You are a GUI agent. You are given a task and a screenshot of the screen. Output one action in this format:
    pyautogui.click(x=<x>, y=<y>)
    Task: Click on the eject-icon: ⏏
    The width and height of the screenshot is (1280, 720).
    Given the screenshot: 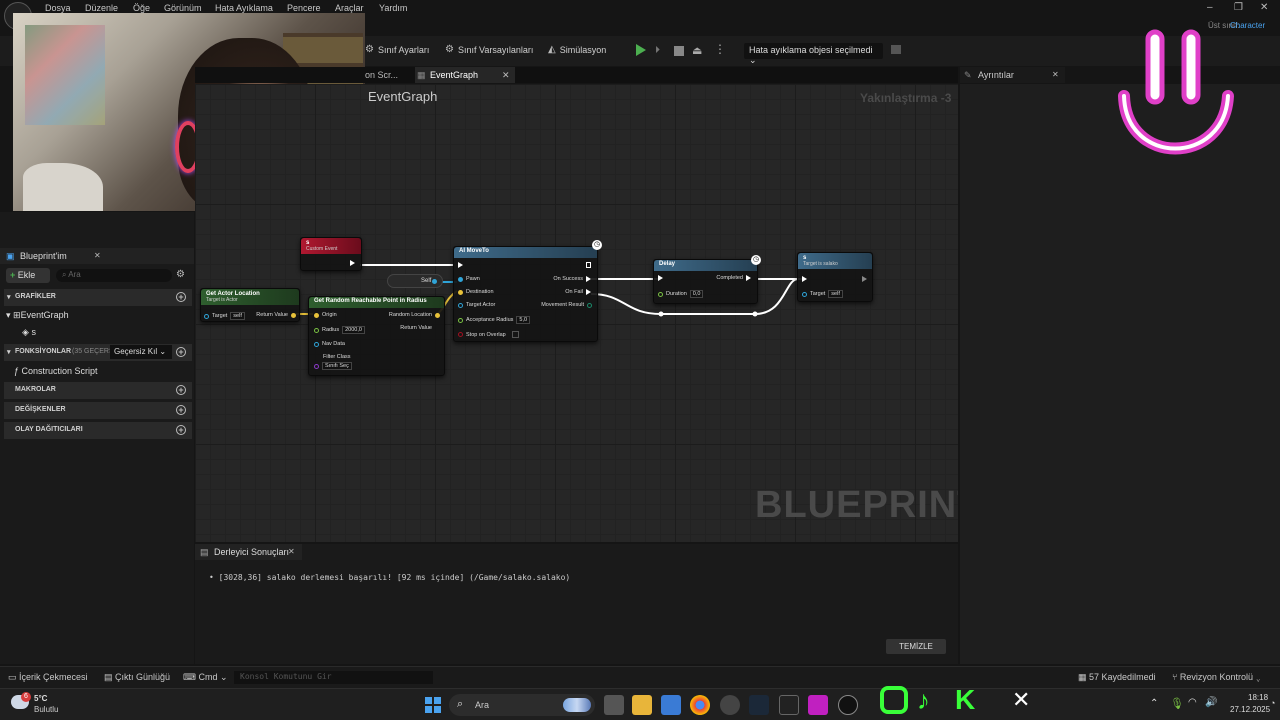 What is the action you would take?
    pyautogui.click(x=697, y=50)
    